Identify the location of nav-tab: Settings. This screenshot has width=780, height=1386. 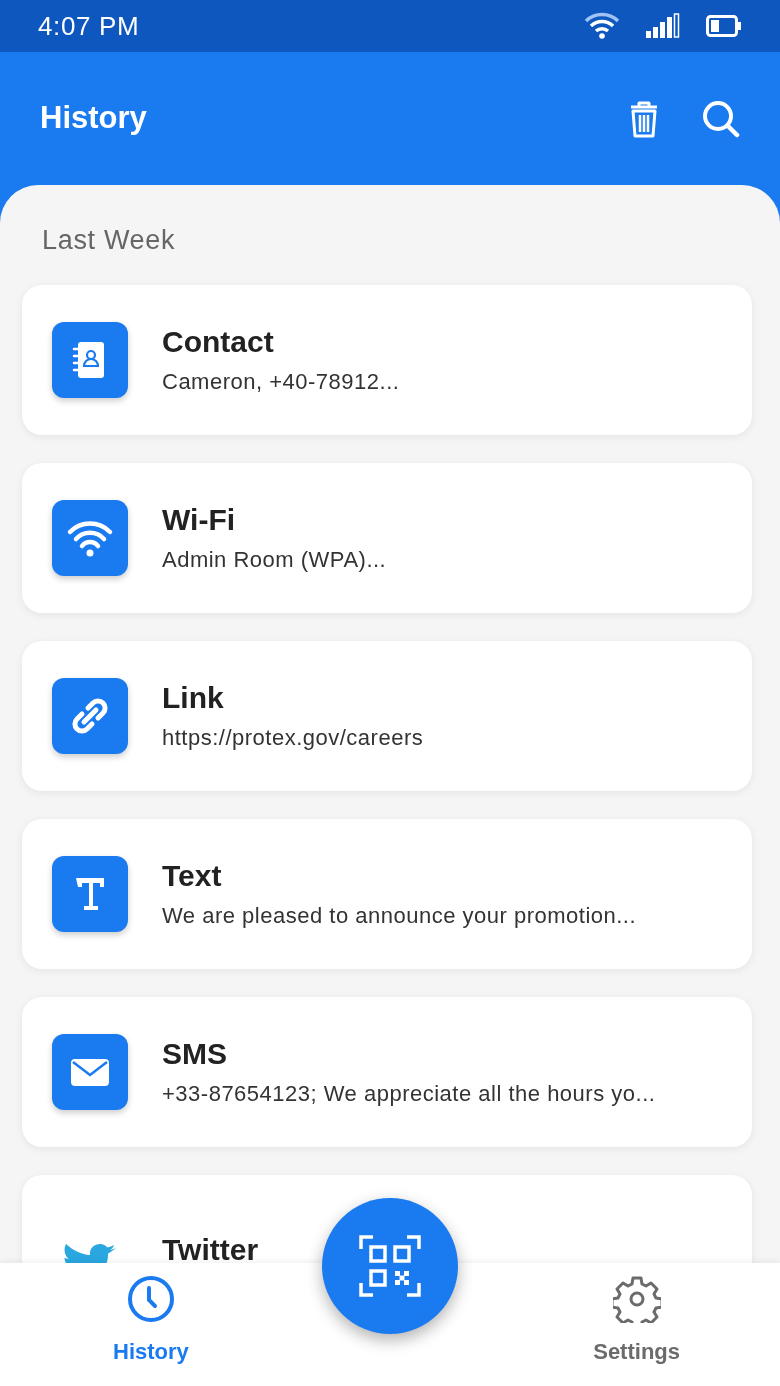
(636, 1321).